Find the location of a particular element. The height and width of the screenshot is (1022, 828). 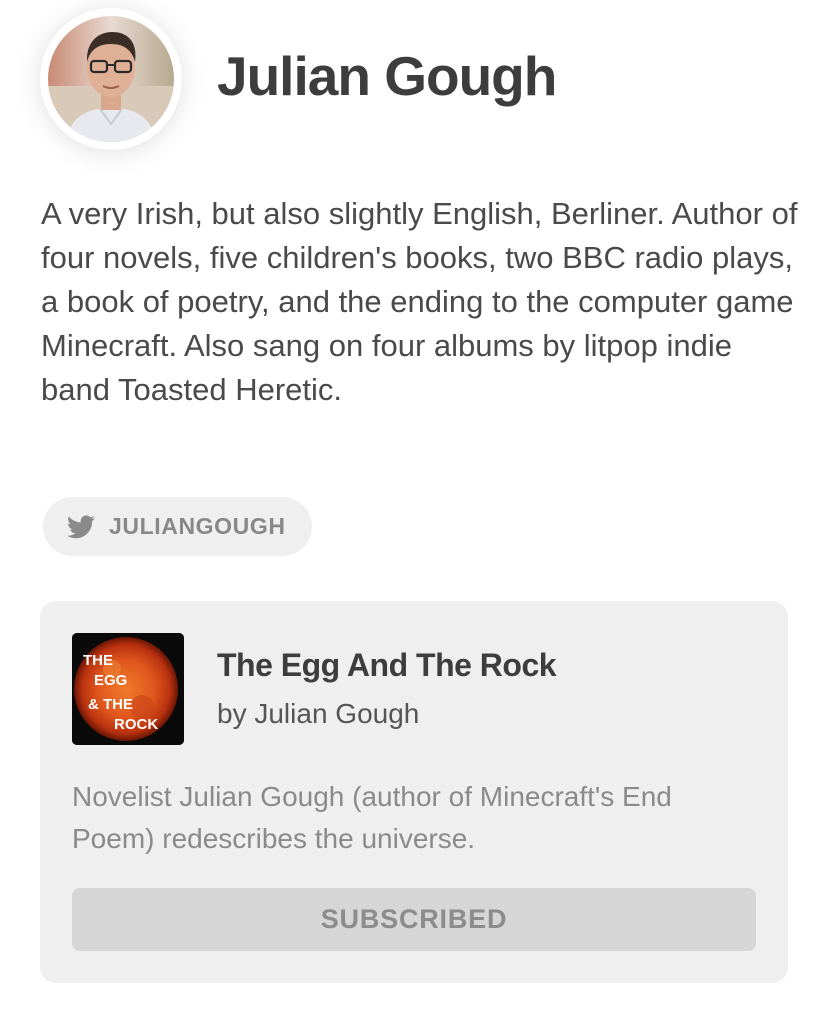

publication-byline: by Julian Gough is located at coordinates (318, 713).